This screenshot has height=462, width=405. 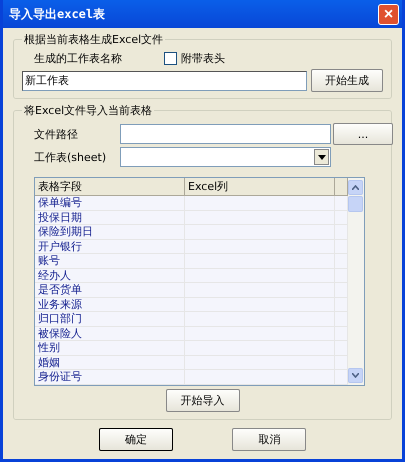 I want to click on group-legend: 根据当前表格生成Excel文件, so click(x=94, y=39).